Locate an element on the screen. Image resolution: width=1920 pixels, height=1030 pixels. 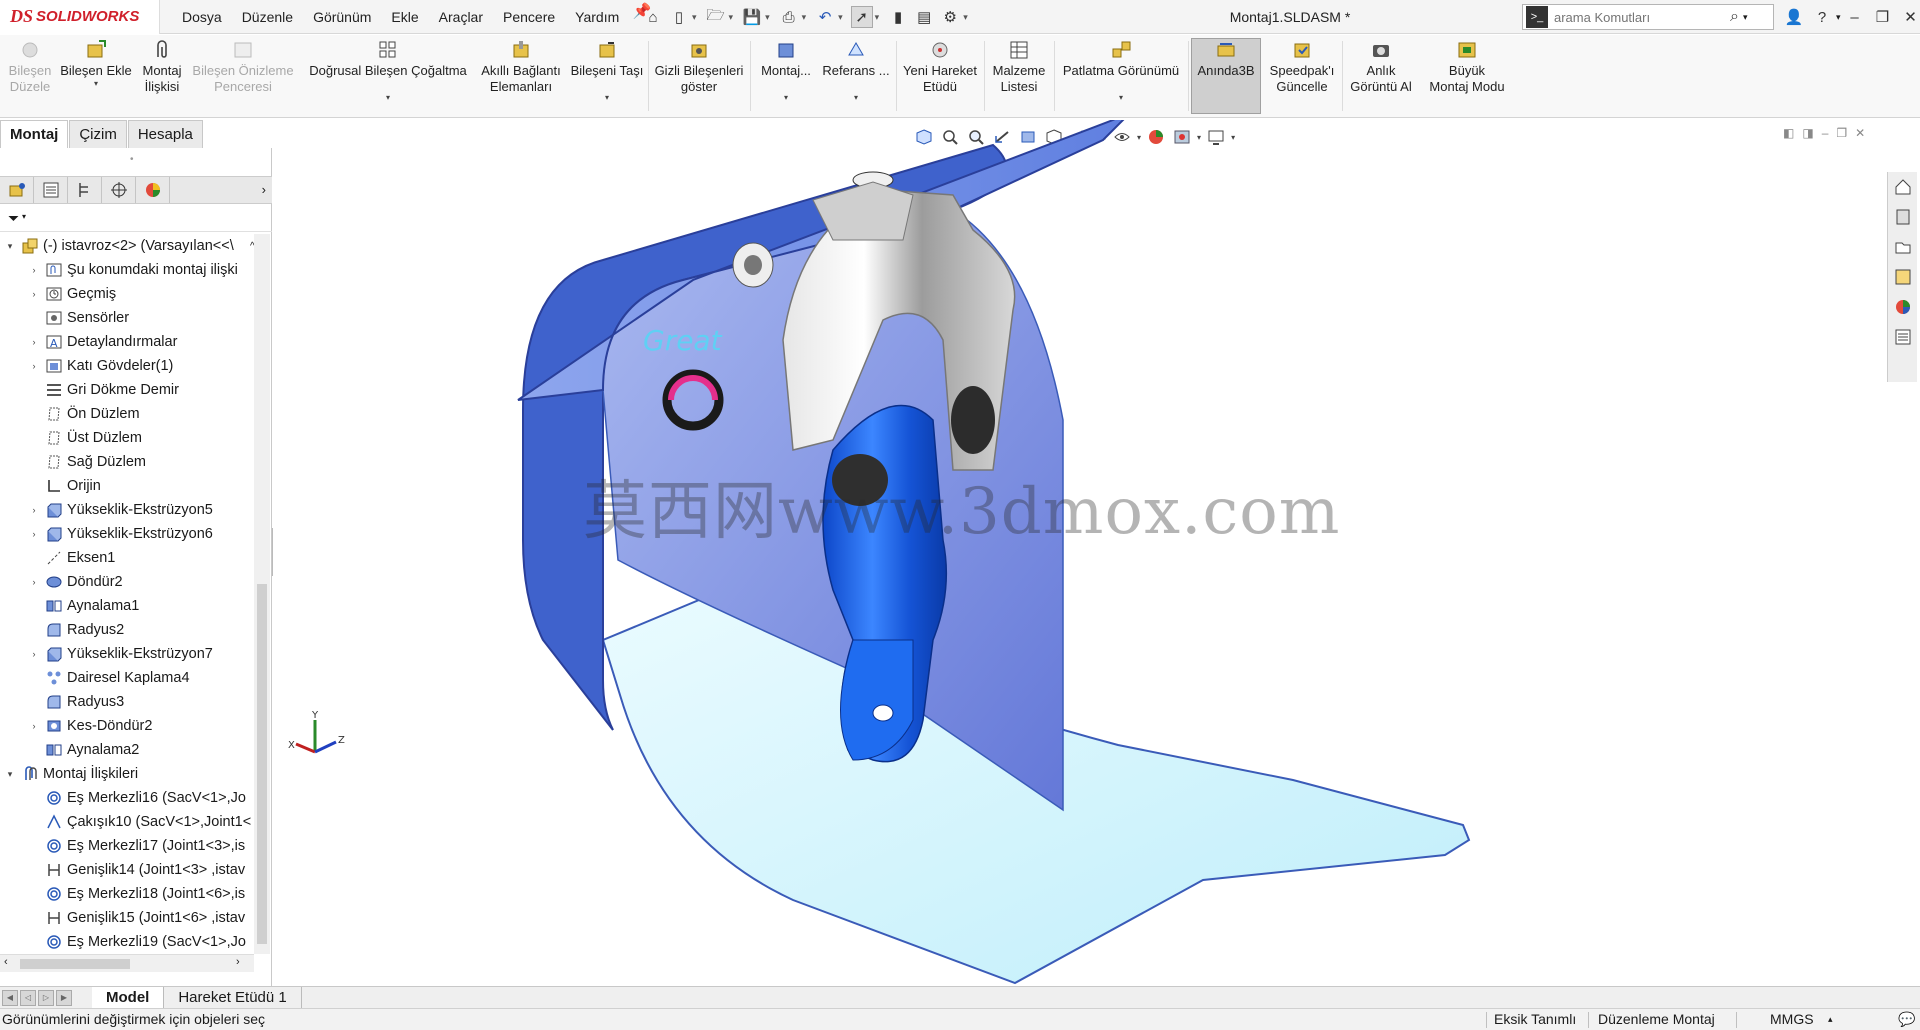
chat-icon: 💬 is located at coordinates (1906, 1019).